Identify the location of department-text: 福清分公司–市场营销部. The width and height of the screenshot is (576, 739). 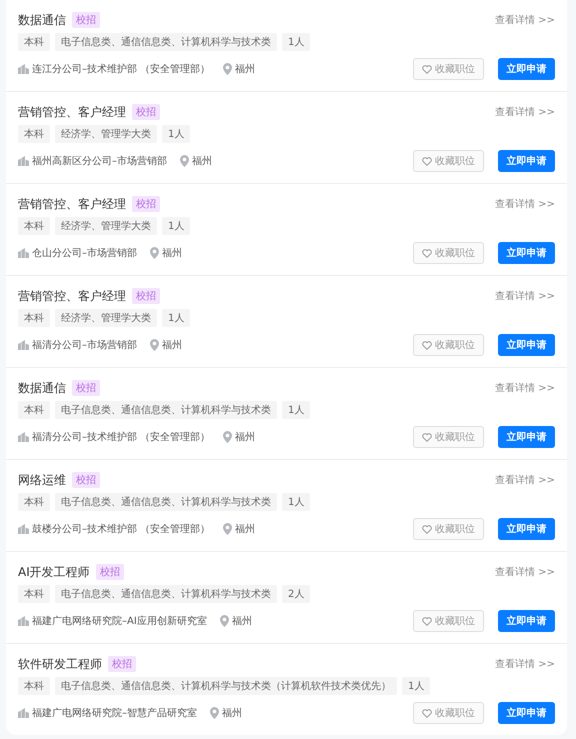
(84, 345).